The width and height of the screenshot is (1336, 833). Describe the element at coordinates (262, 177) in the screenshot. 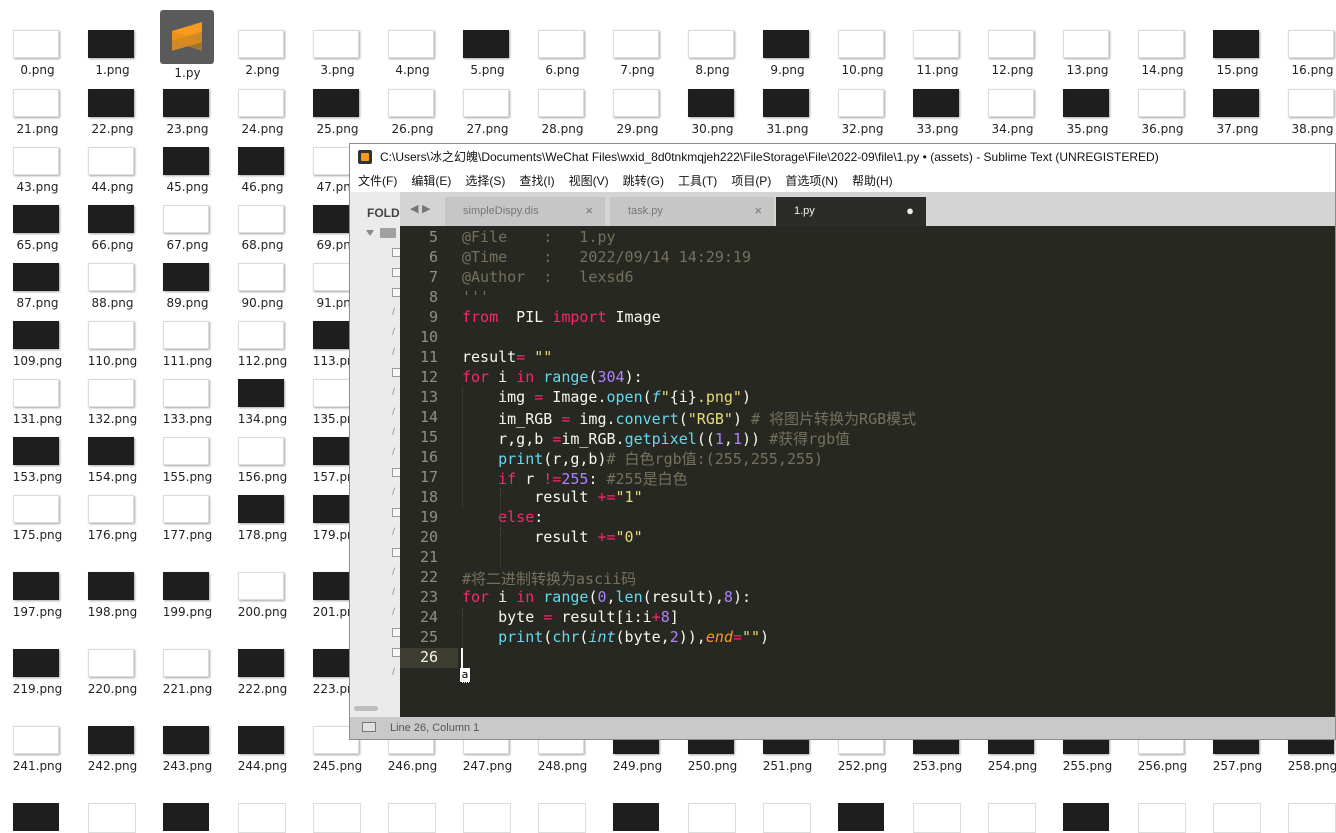

I see `file-item: 46.png` at that location.